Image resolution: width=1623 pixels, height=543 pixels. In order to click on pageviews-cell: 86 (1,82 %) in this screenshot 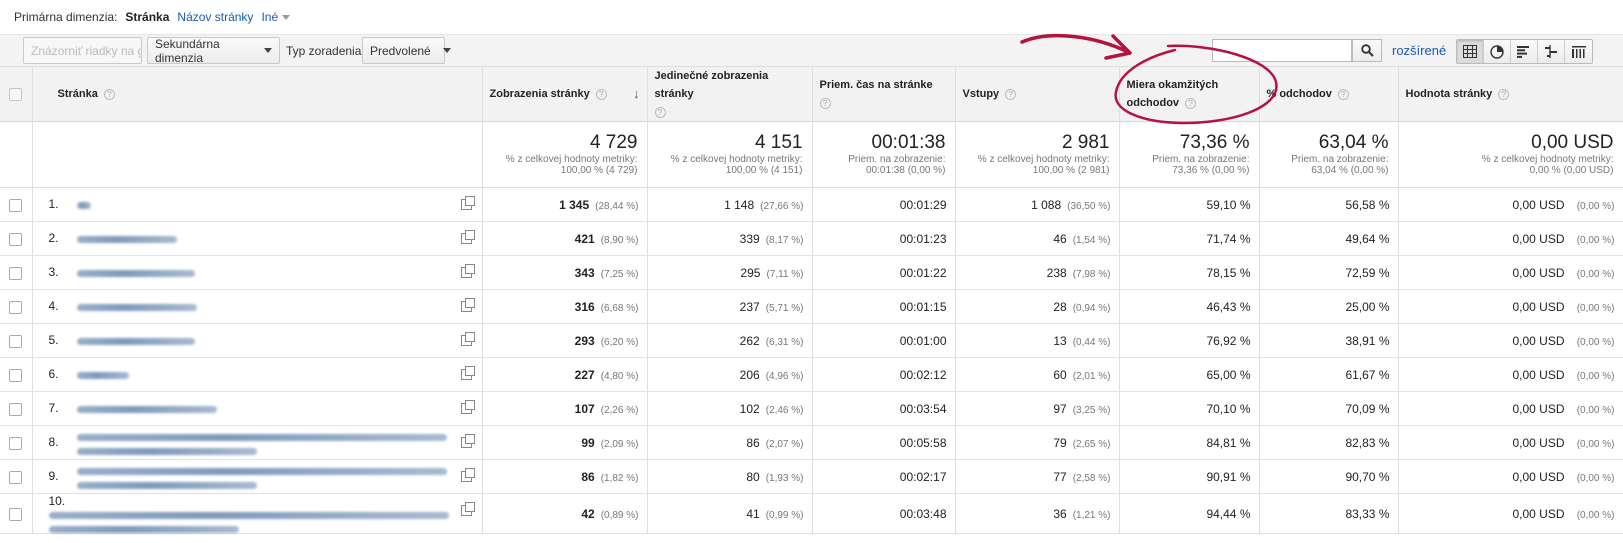, I will do `click(565, 476)`.